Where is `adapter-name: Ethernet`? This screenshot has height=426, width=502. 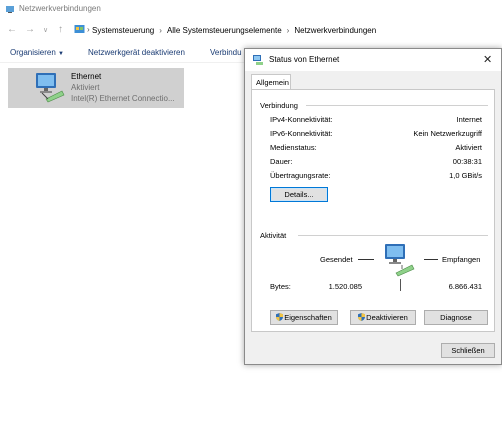 adapter-name: Ethernet is located at coordinates (86, 76).